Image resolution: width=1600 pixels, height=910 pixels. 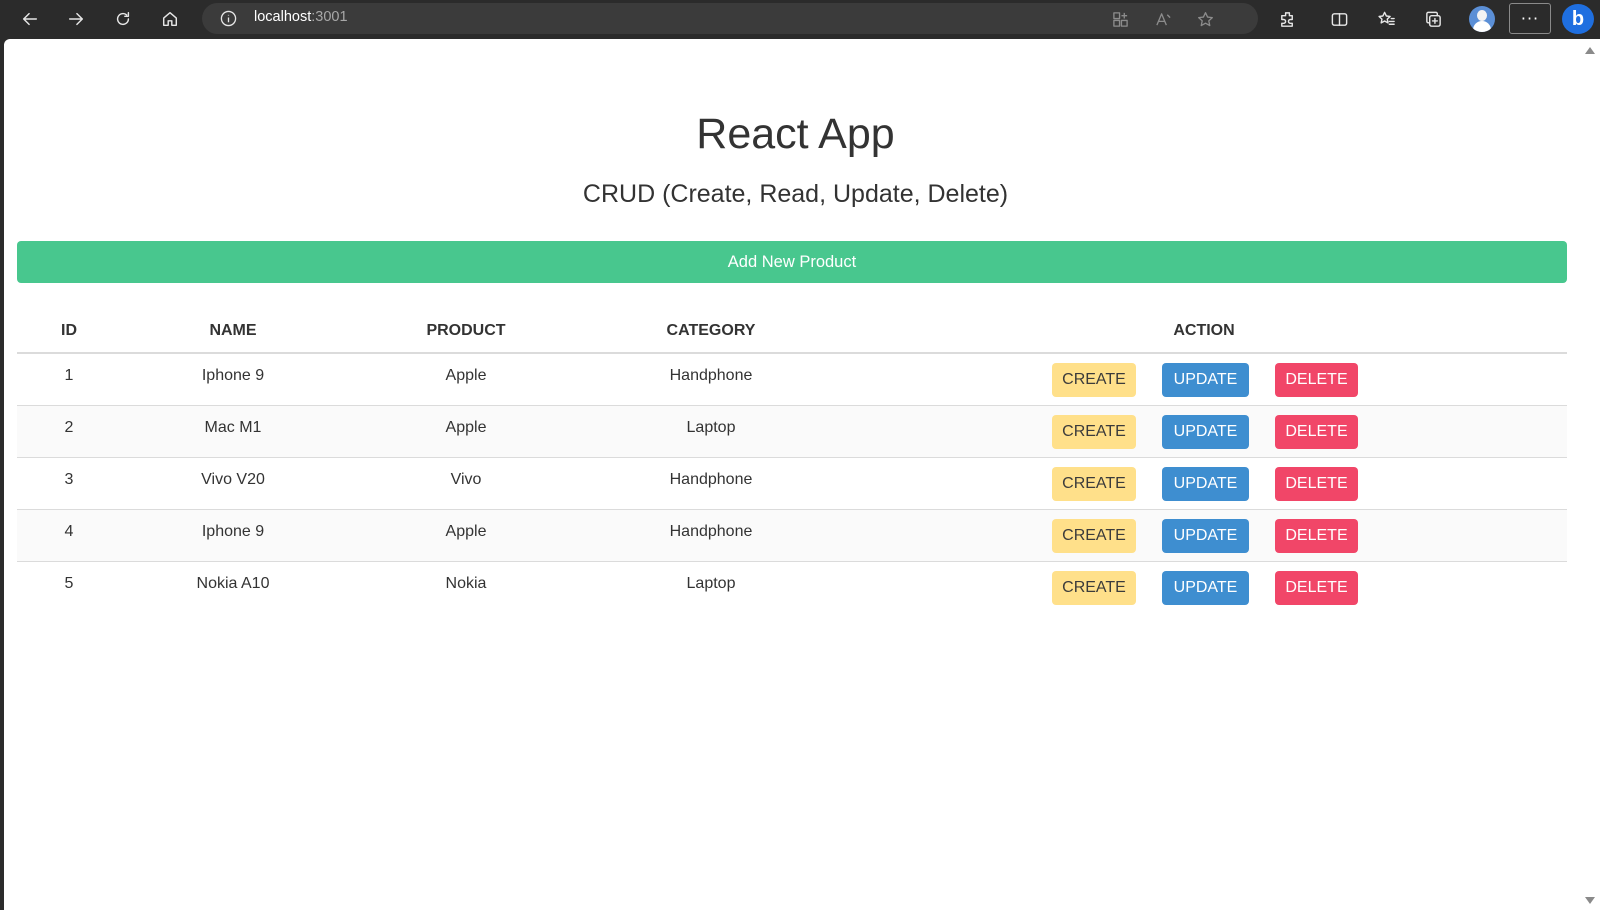 What do you see at coordinates (69, 531) in the screenshot?
I see `cell-id: 4` at bounding box center [69, 531].